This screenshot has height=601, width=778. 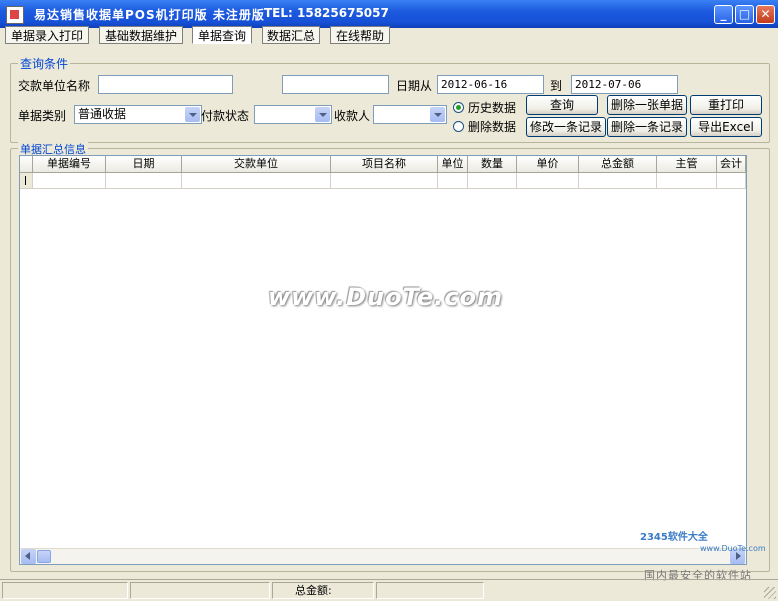 I want to click on tab-document-query: 单据查询, so click(x=222, y=35).